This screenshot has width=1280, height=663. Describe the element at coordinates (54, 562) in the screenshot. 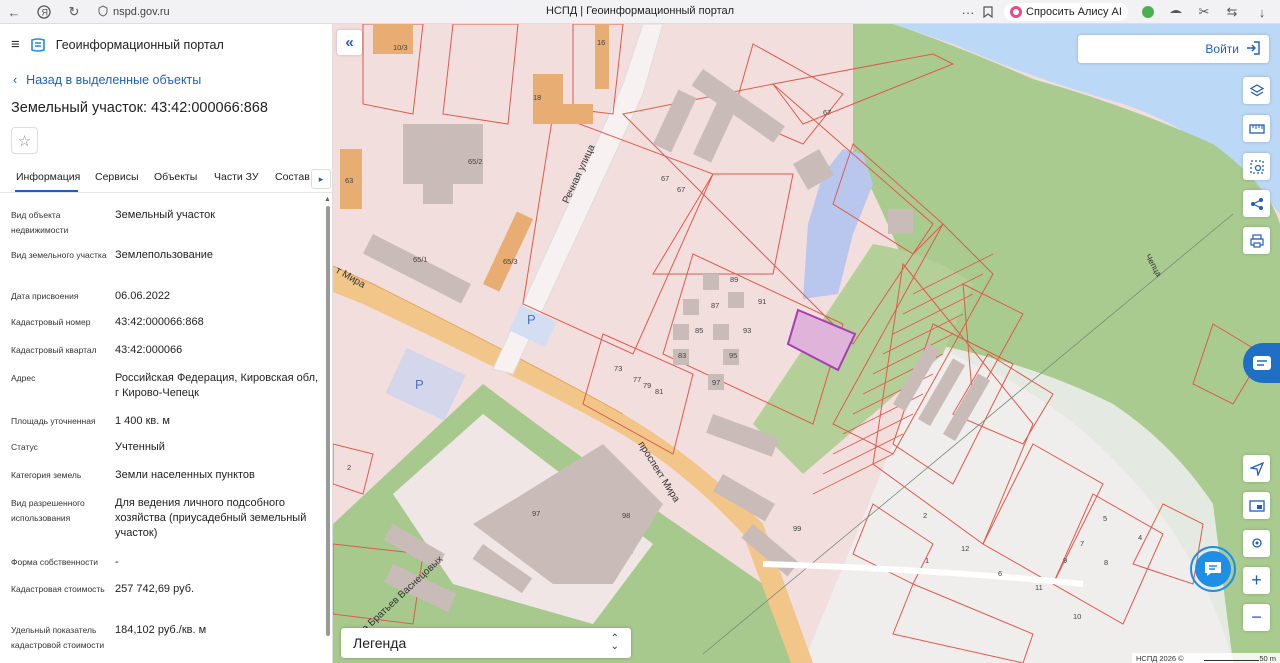

I see `info-label: Форма собственности` at that location.